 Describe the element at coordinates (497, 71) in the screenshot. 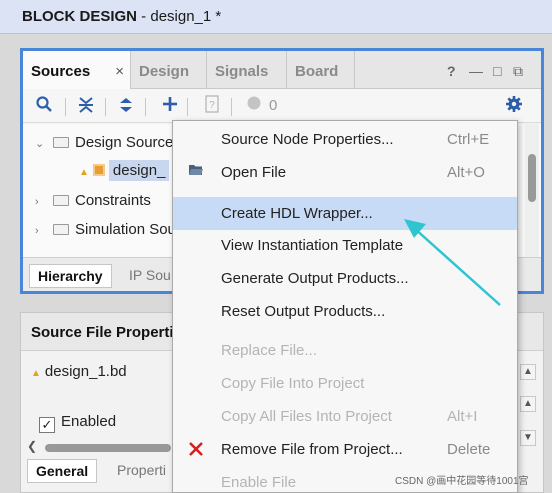

I see `restore-icon: □` at that location.